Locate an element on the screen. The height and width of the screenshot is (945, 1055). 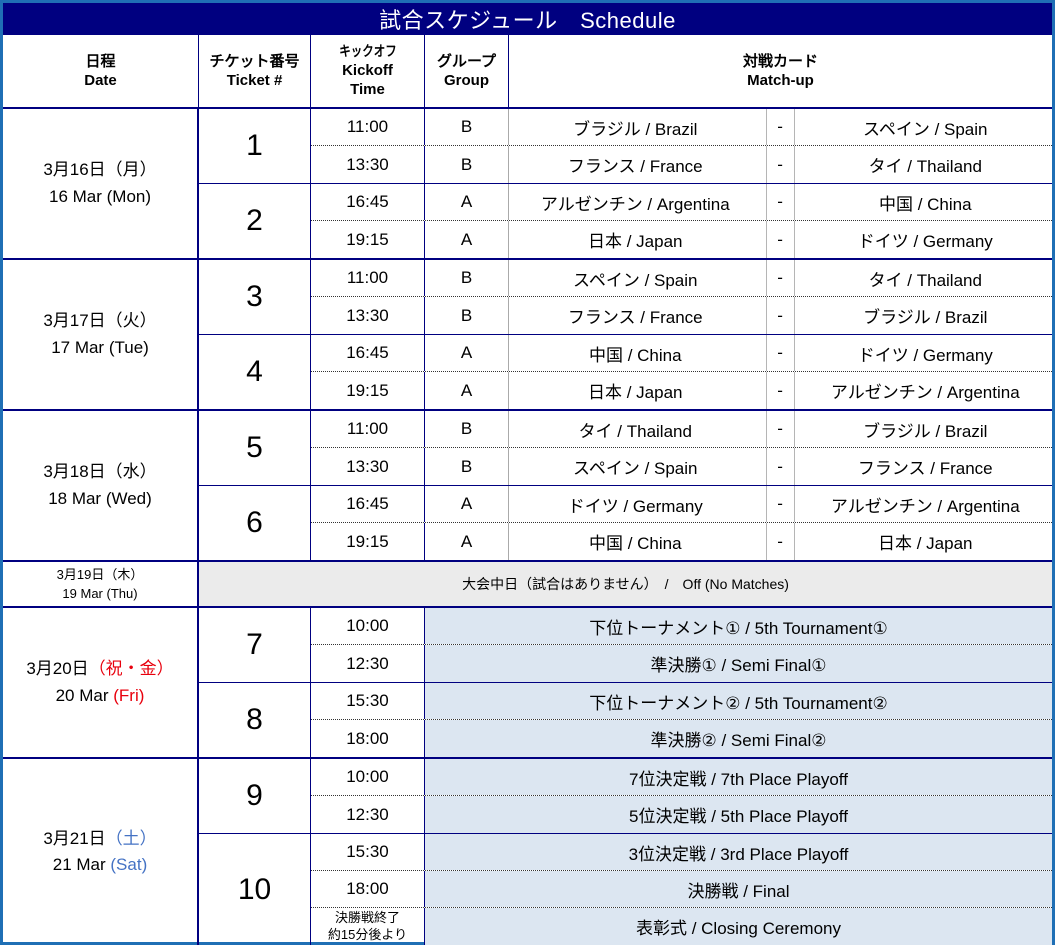
group-label: B is located at coordinates (467, 278).